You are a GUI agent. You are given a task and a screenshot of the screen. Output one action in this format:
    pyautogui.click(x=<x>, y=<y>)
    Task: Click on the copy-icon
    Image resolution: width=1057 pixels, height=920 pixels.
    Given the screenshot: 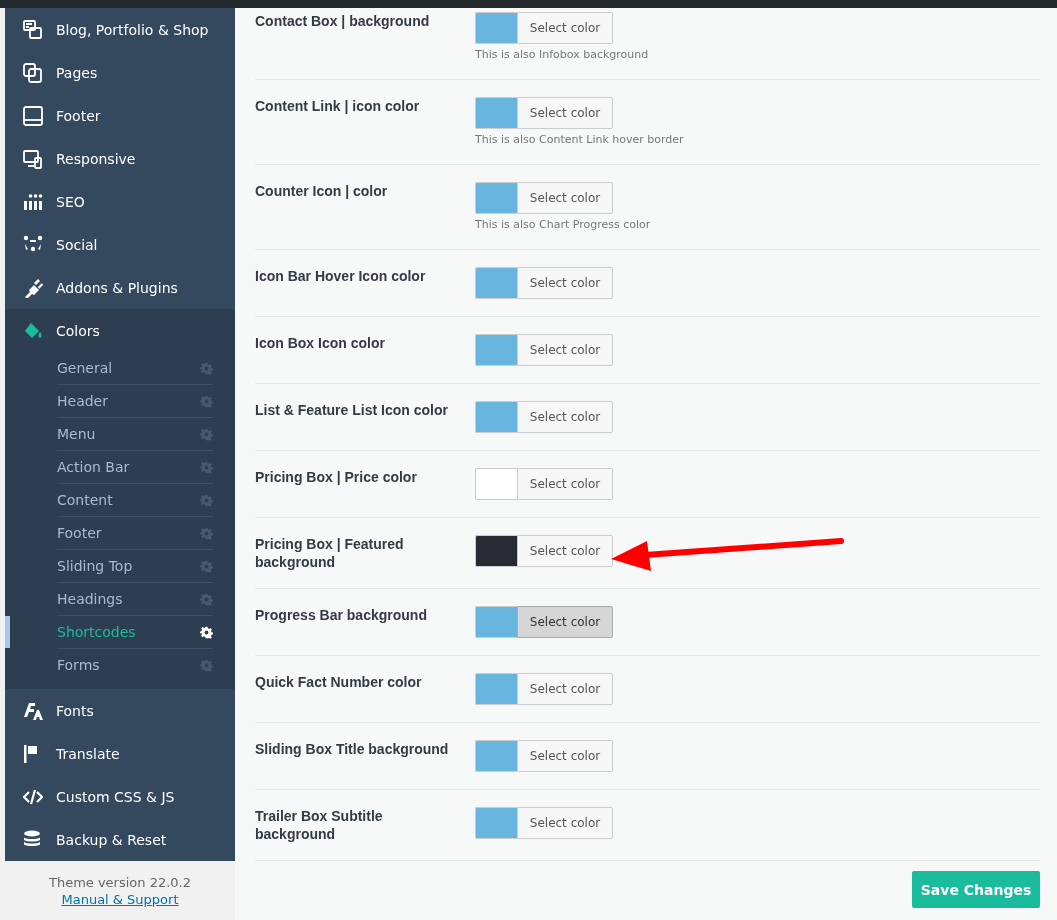 What is the action you would take?
    pyautogui.click(x=33, y=72)
    